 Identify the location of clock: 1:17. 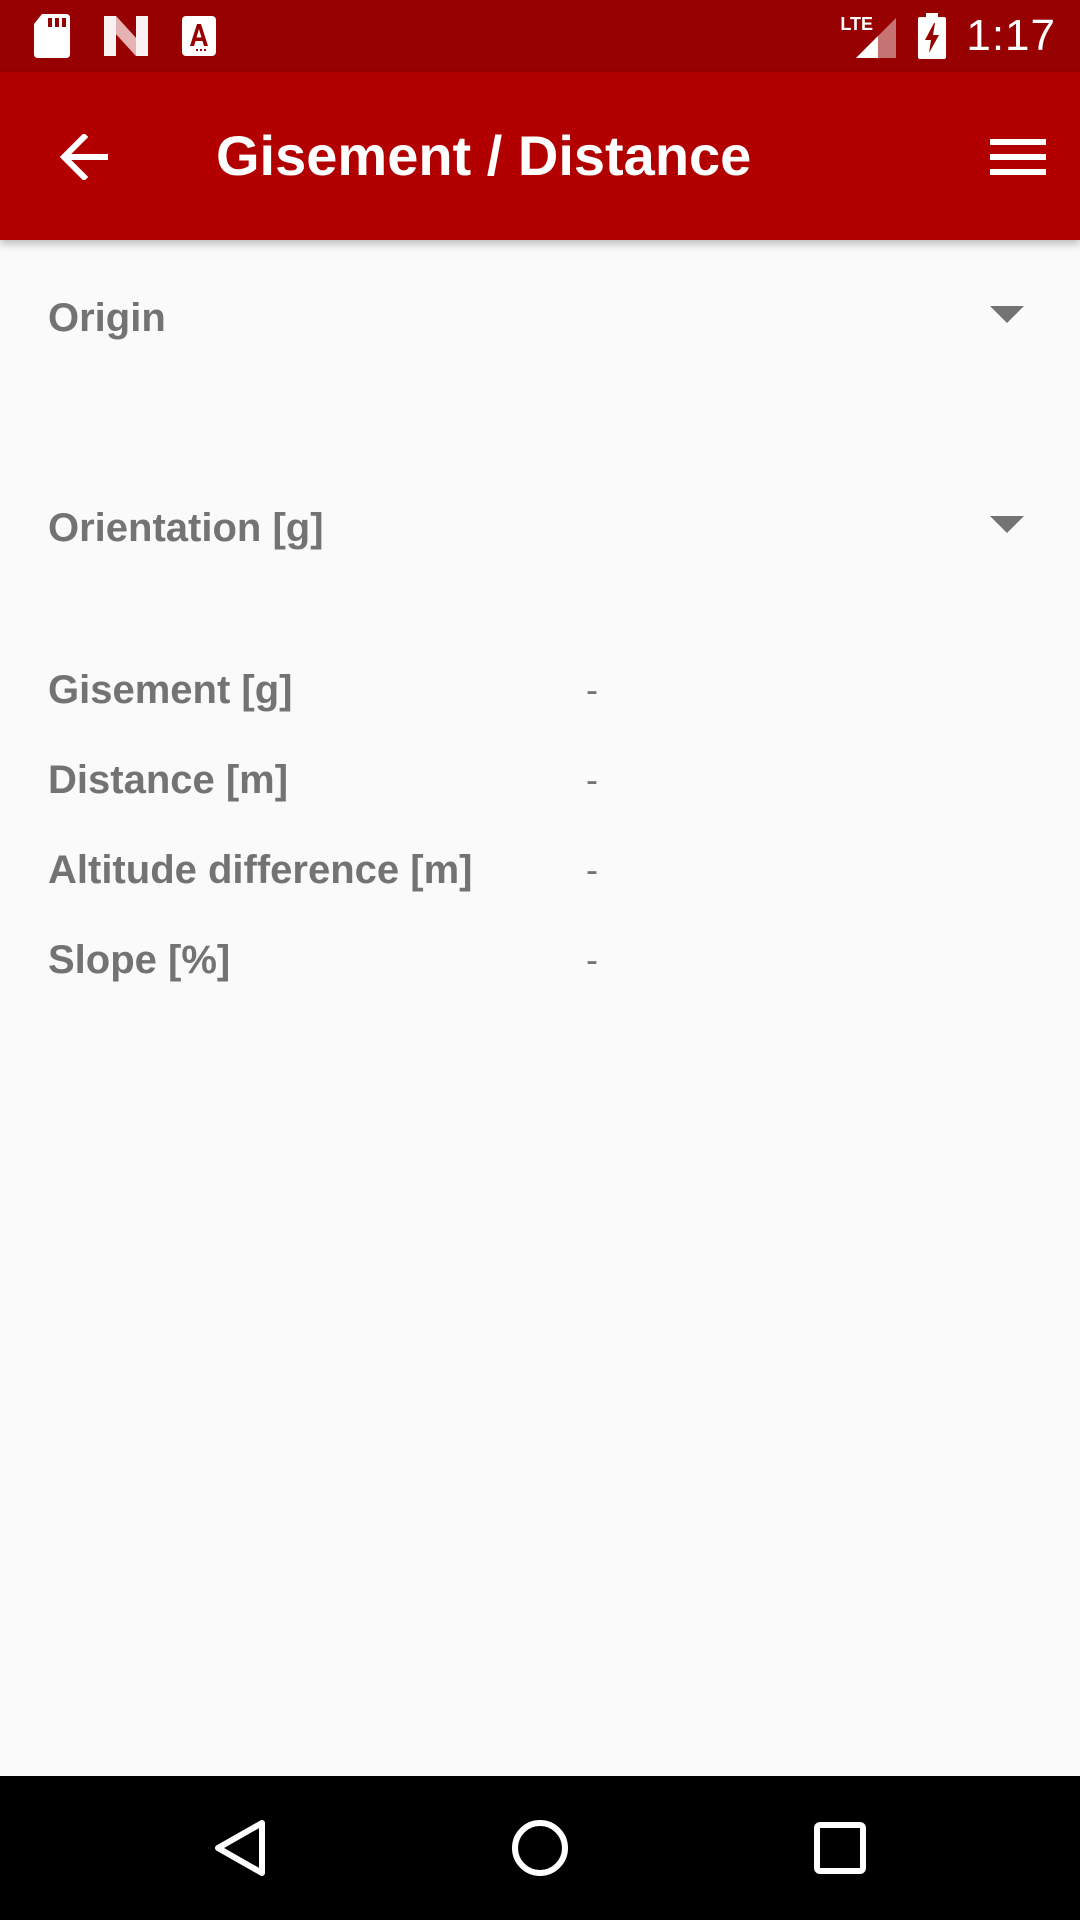
(1011, 35).